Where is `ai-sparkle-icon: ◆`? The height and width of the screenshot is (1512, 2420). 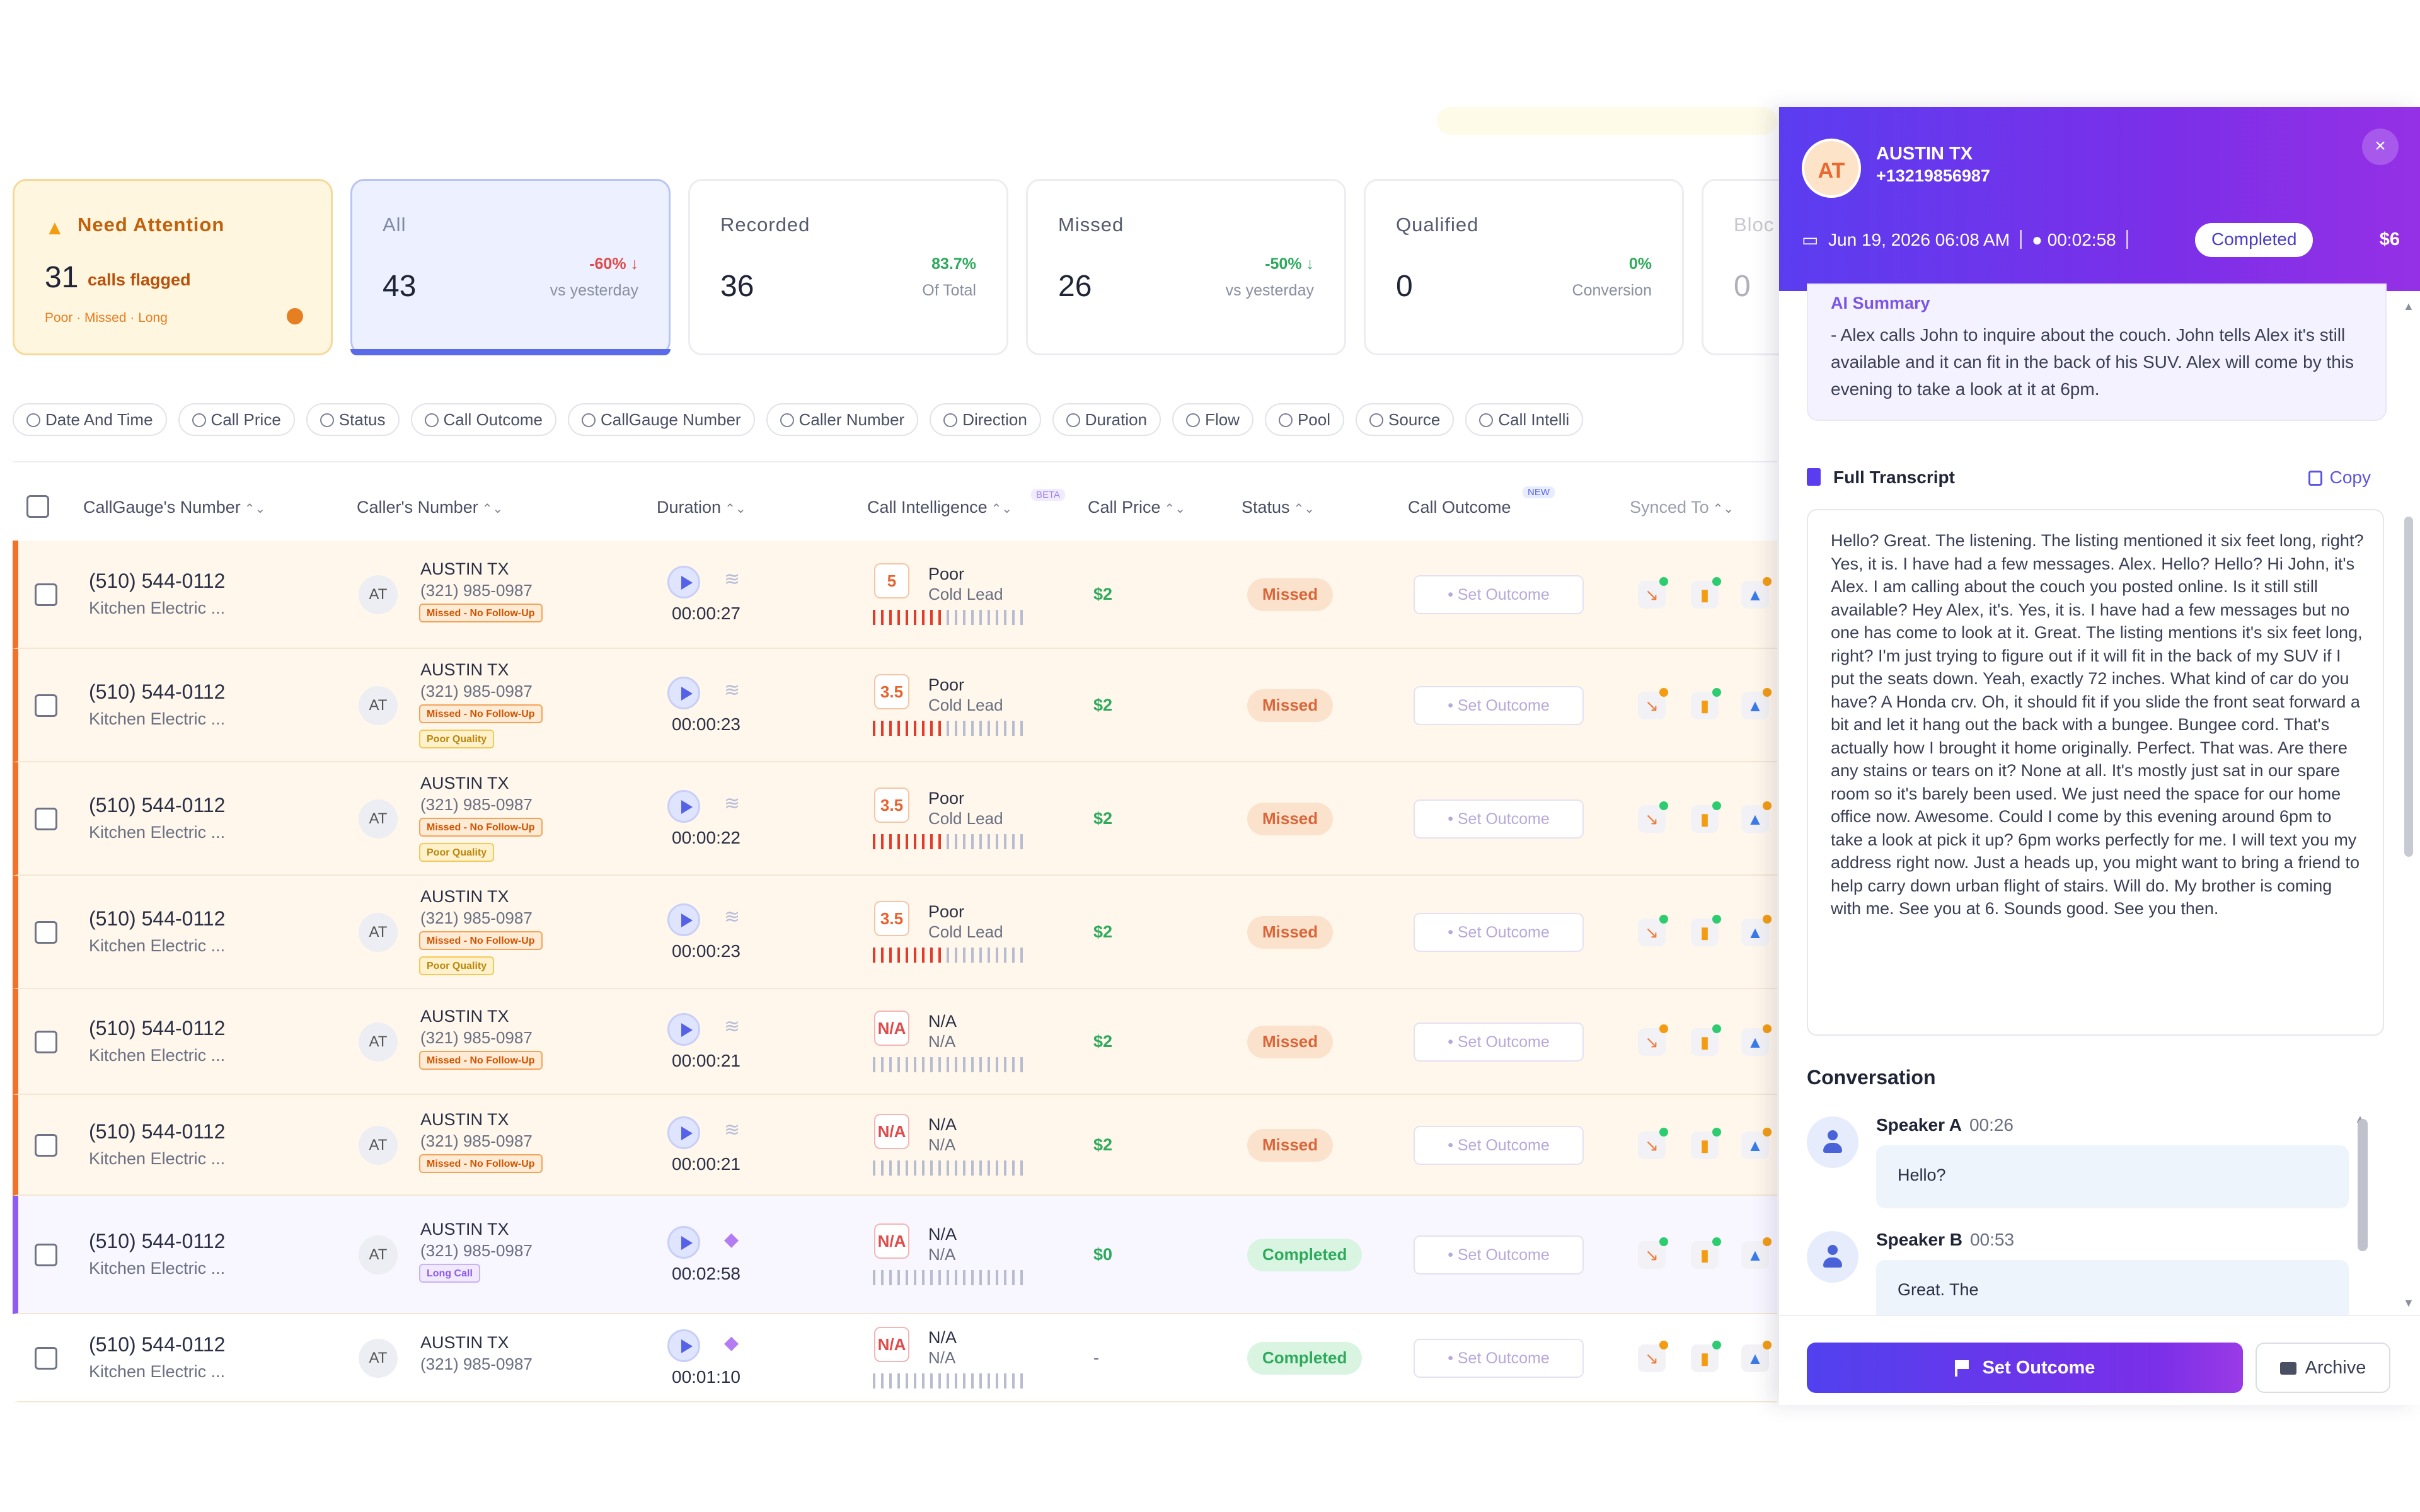
ai-sparkle-icon: ◆ is located at coordinates (731, 1239).